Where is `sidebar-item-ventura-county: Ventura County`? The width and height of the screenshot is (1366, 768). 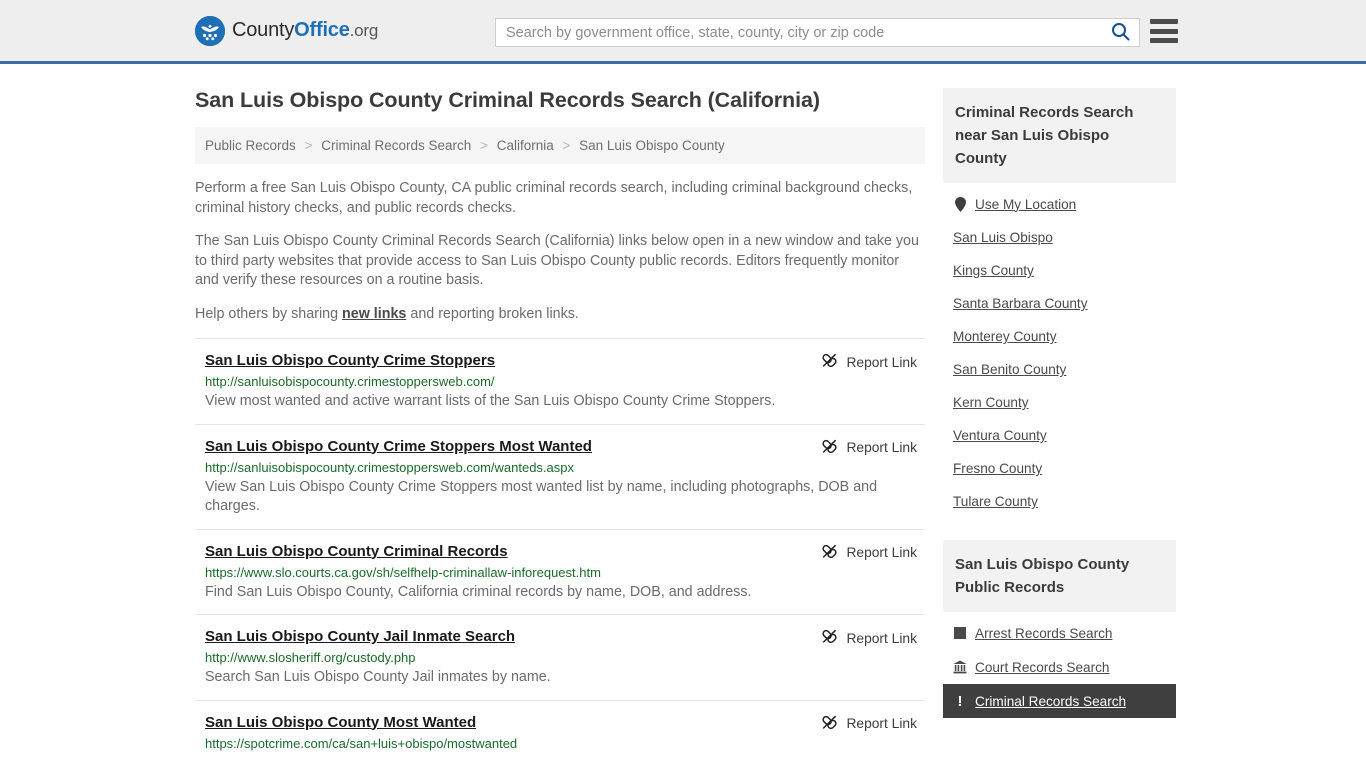
sidebar-item-ventura-county: Ventura County is located at coordinates (1059, 435).